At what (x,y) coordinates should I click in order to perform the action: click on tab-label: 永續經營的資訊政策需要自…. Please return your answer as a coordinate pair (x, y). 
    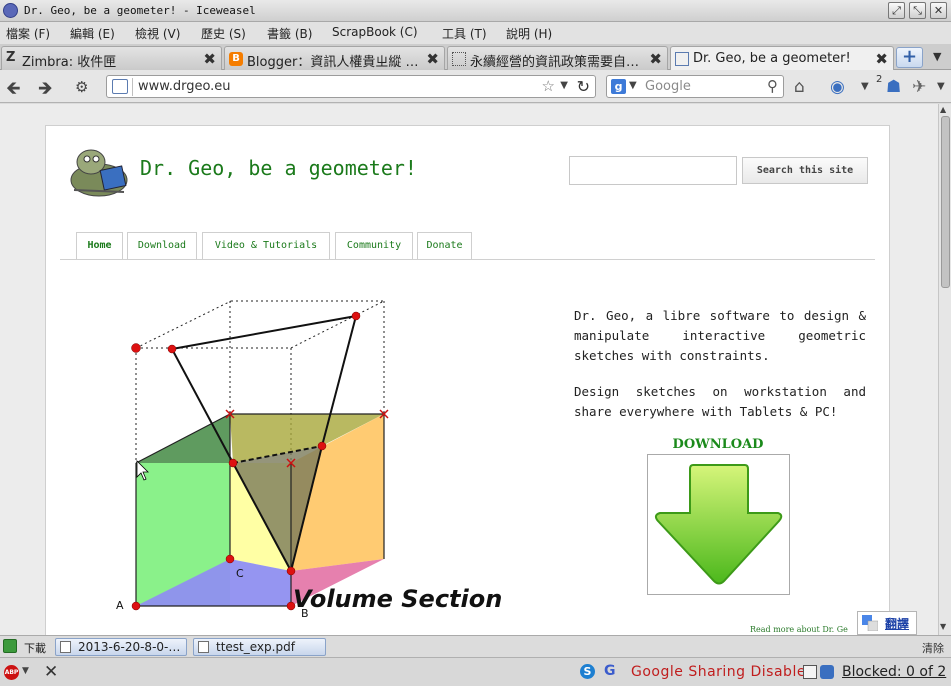
    Looking at the image, I should click on (555, 62).